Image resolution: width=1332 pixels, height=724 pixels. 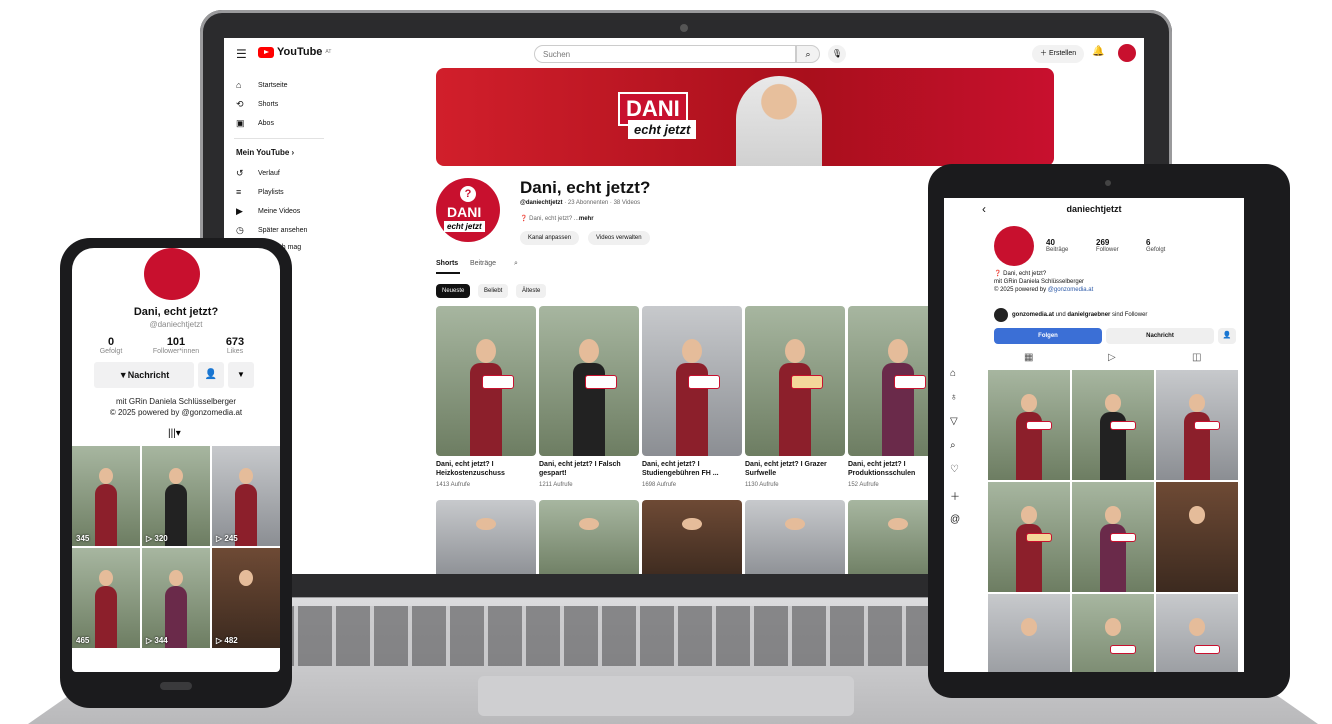 I want to click on message-button: ▼Nachricht, so click(x=144, y=375).